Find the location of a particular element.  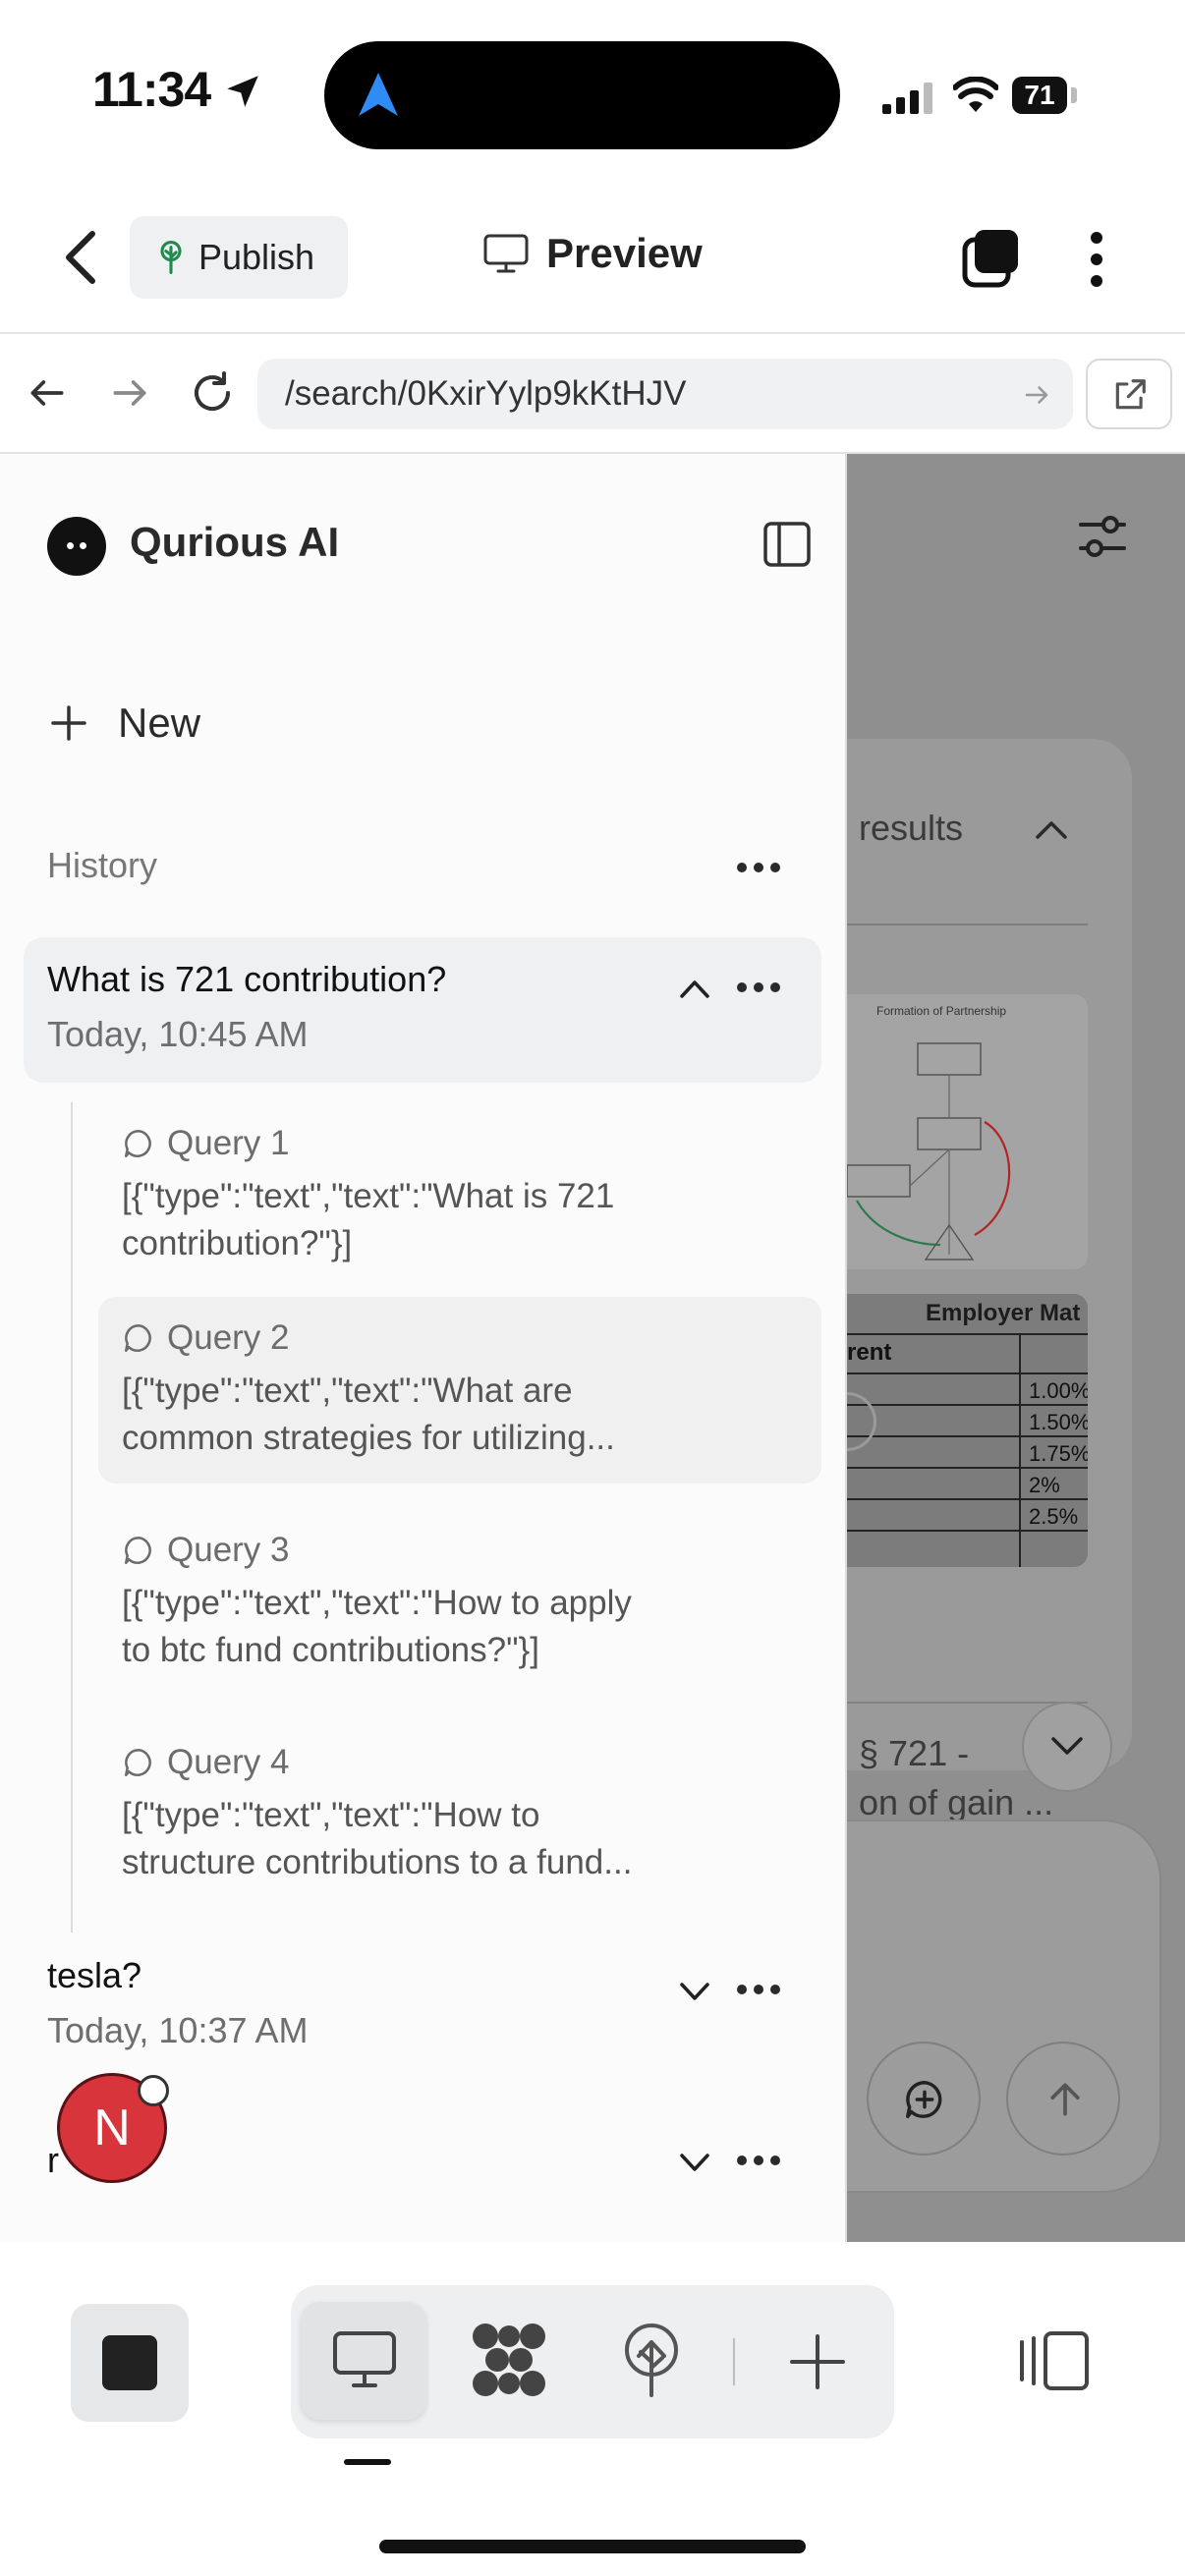

query-label: Query 1 is located at coordinates (229, 1143).